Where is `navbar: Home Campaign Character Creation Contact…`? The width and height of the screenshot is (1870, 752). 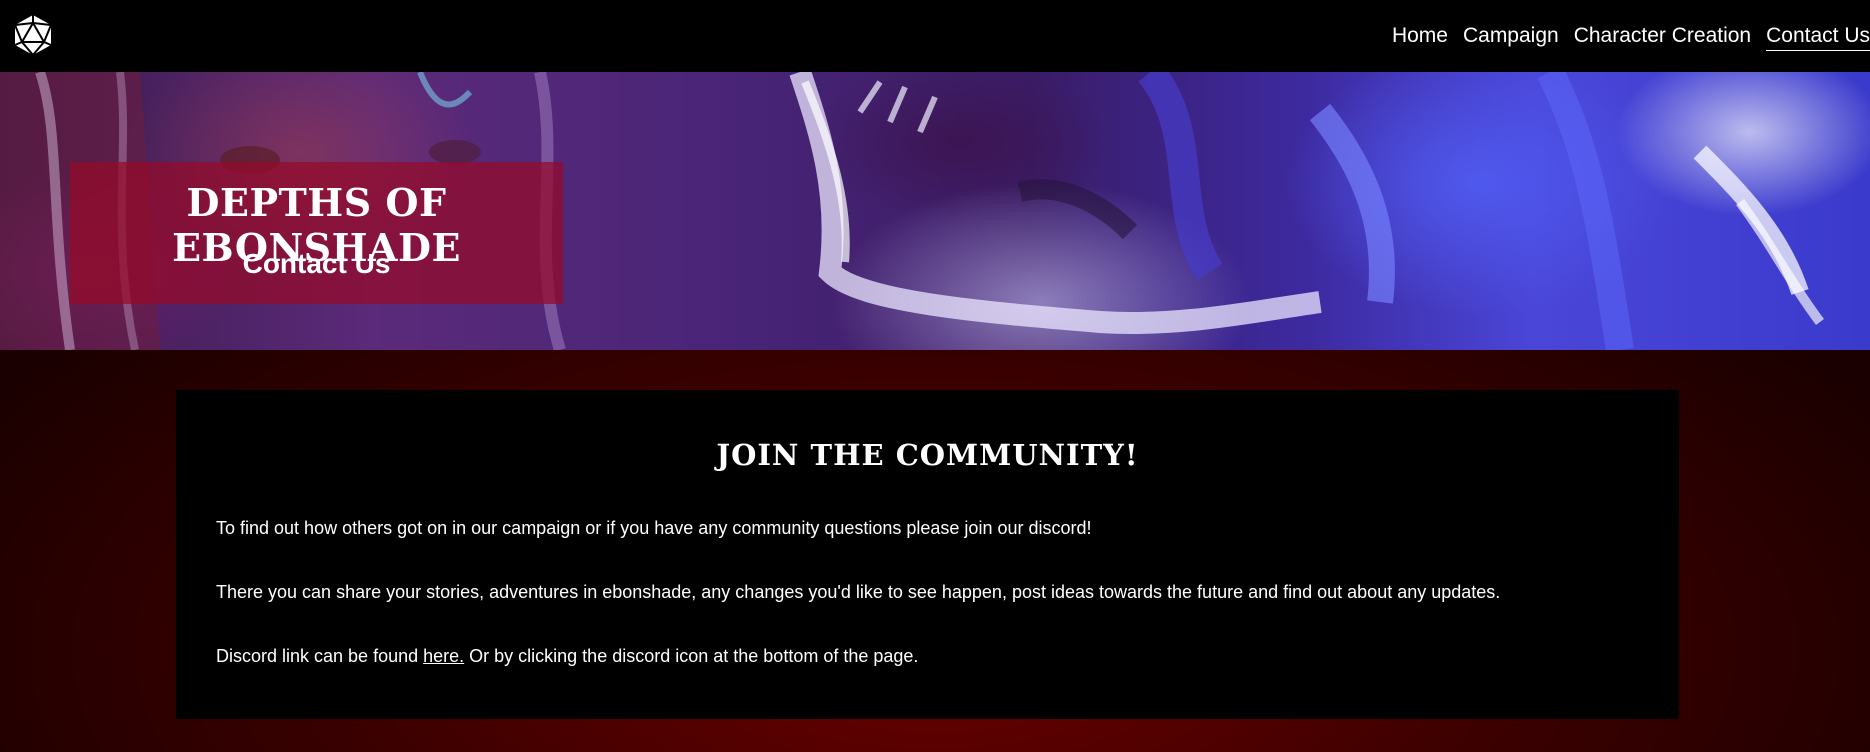
navbar: Home Campaign Character Creation Contact… is located at coordinates (935, 36).